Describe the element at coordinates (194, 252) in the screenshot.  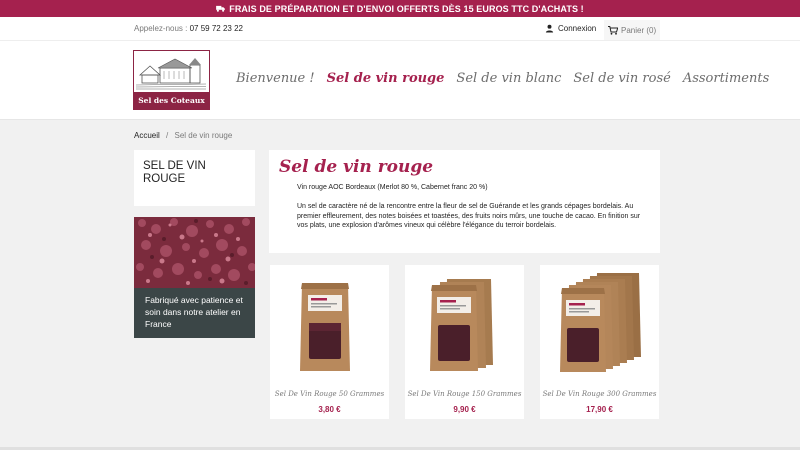
I see `red-salt-crystals-image` at that location.